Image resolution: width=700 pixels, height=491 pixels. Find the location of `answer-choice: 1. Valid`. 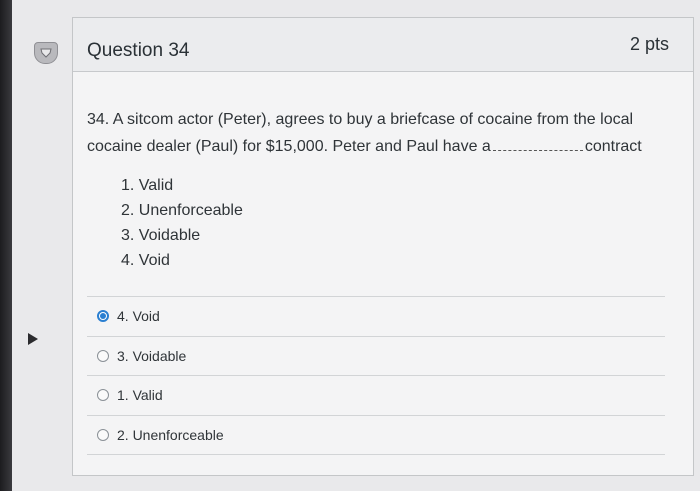

answer-choice: 1. Valid is located at coordinates (376, 395).